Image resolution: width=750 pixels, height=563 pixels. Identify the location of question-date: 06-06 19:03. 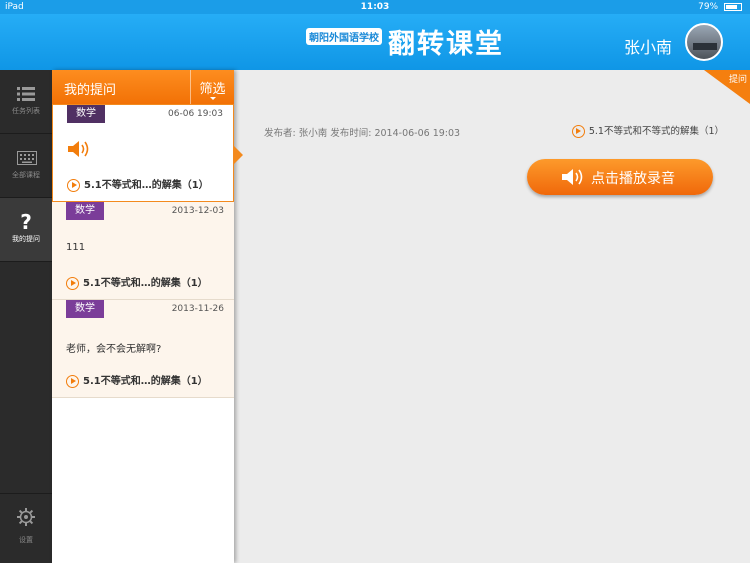
(195, 114).